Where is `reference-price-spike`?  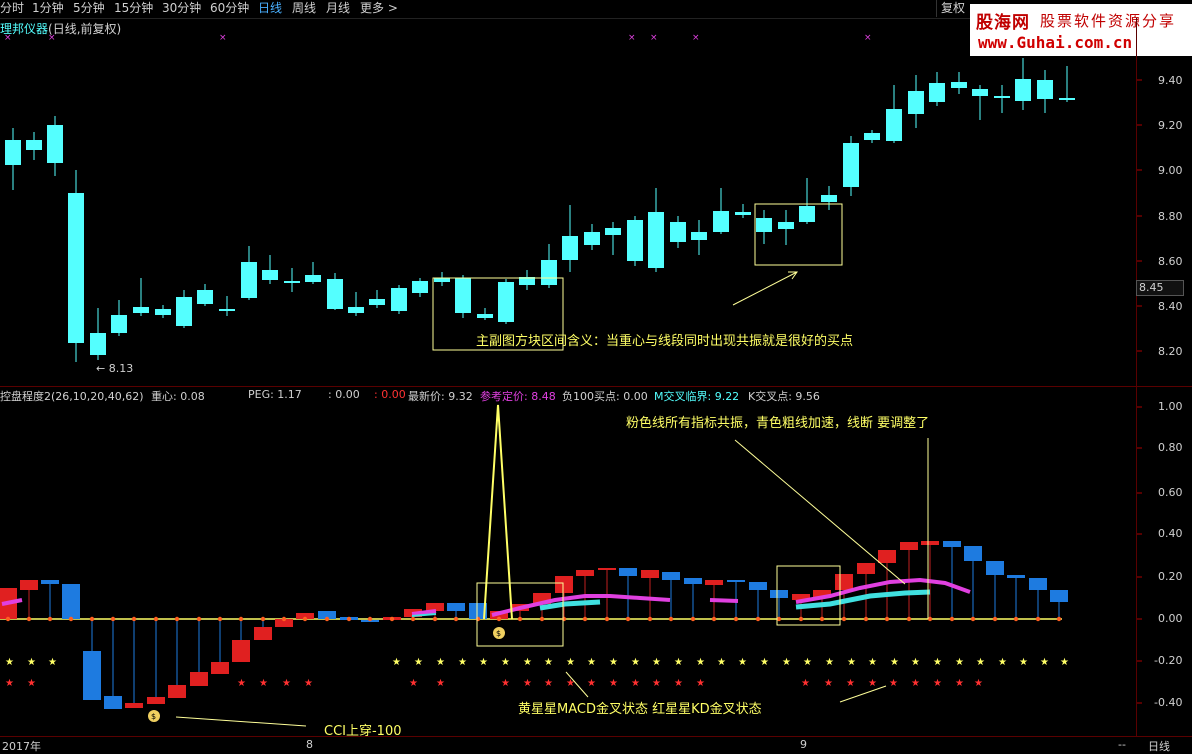
reference-price-spike is located at coordinates (498, 512).